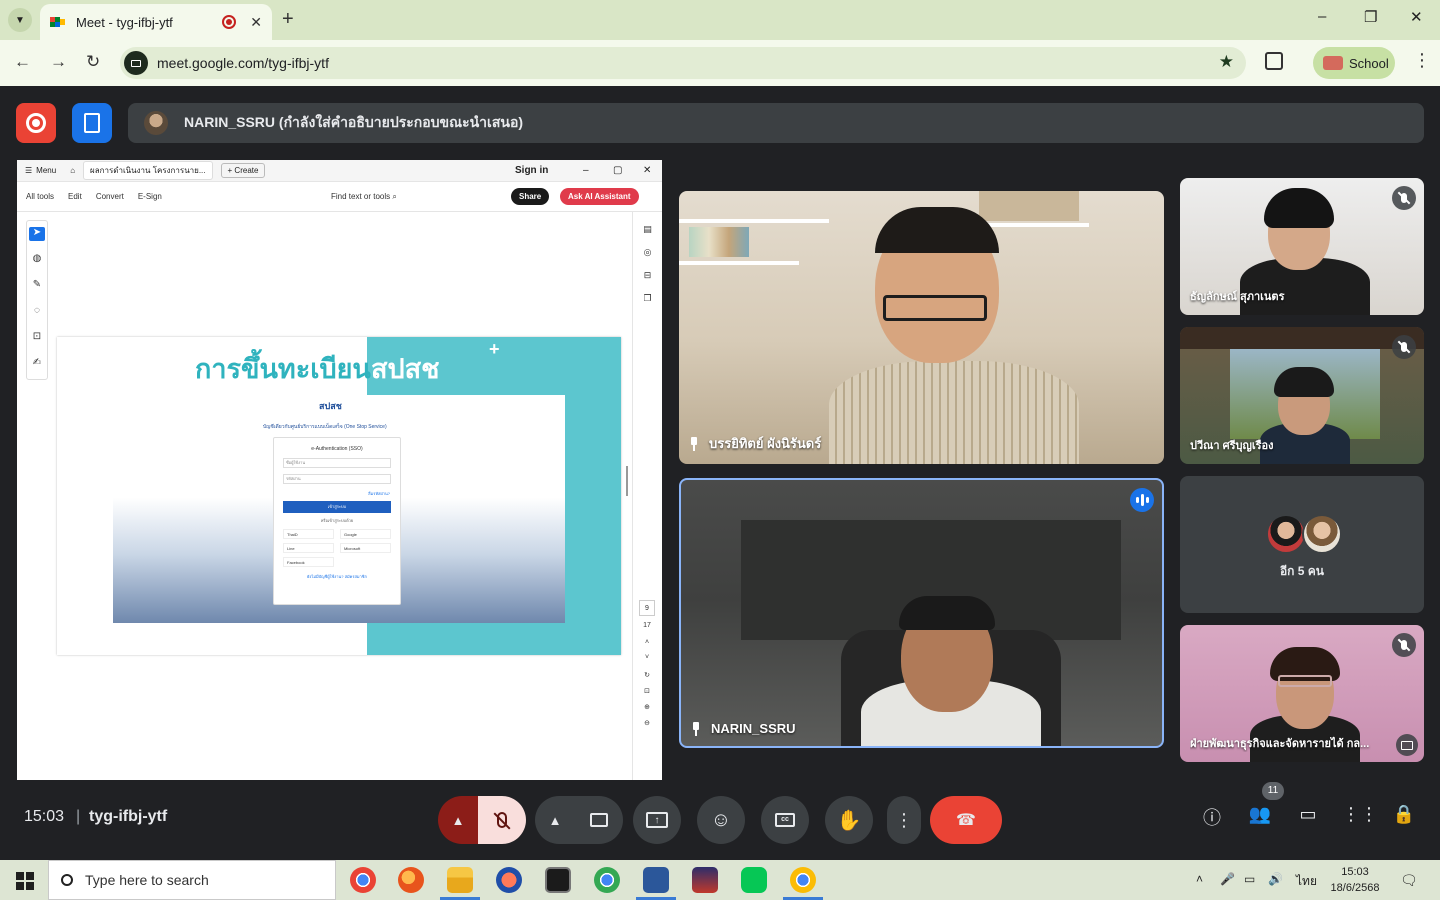 The image size is (1440, 900). I want to click on home-icon: ⌂, so click(72, 170).